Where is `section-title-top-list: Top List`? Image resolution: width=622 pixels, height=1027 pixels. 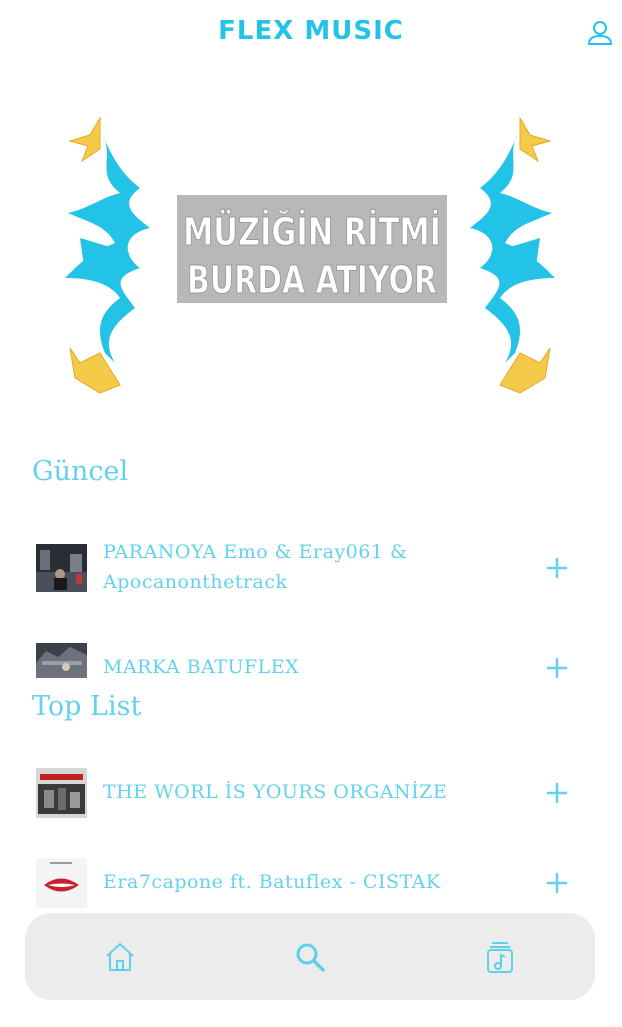 section-title-top-list: Top List is located at coordinates (87, 706).